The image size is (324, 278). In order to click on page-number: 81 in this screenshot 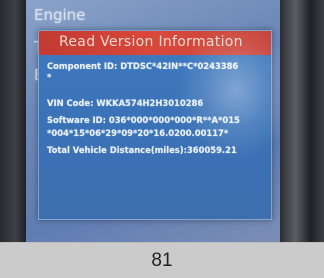, I will do `click(162, 260)`.